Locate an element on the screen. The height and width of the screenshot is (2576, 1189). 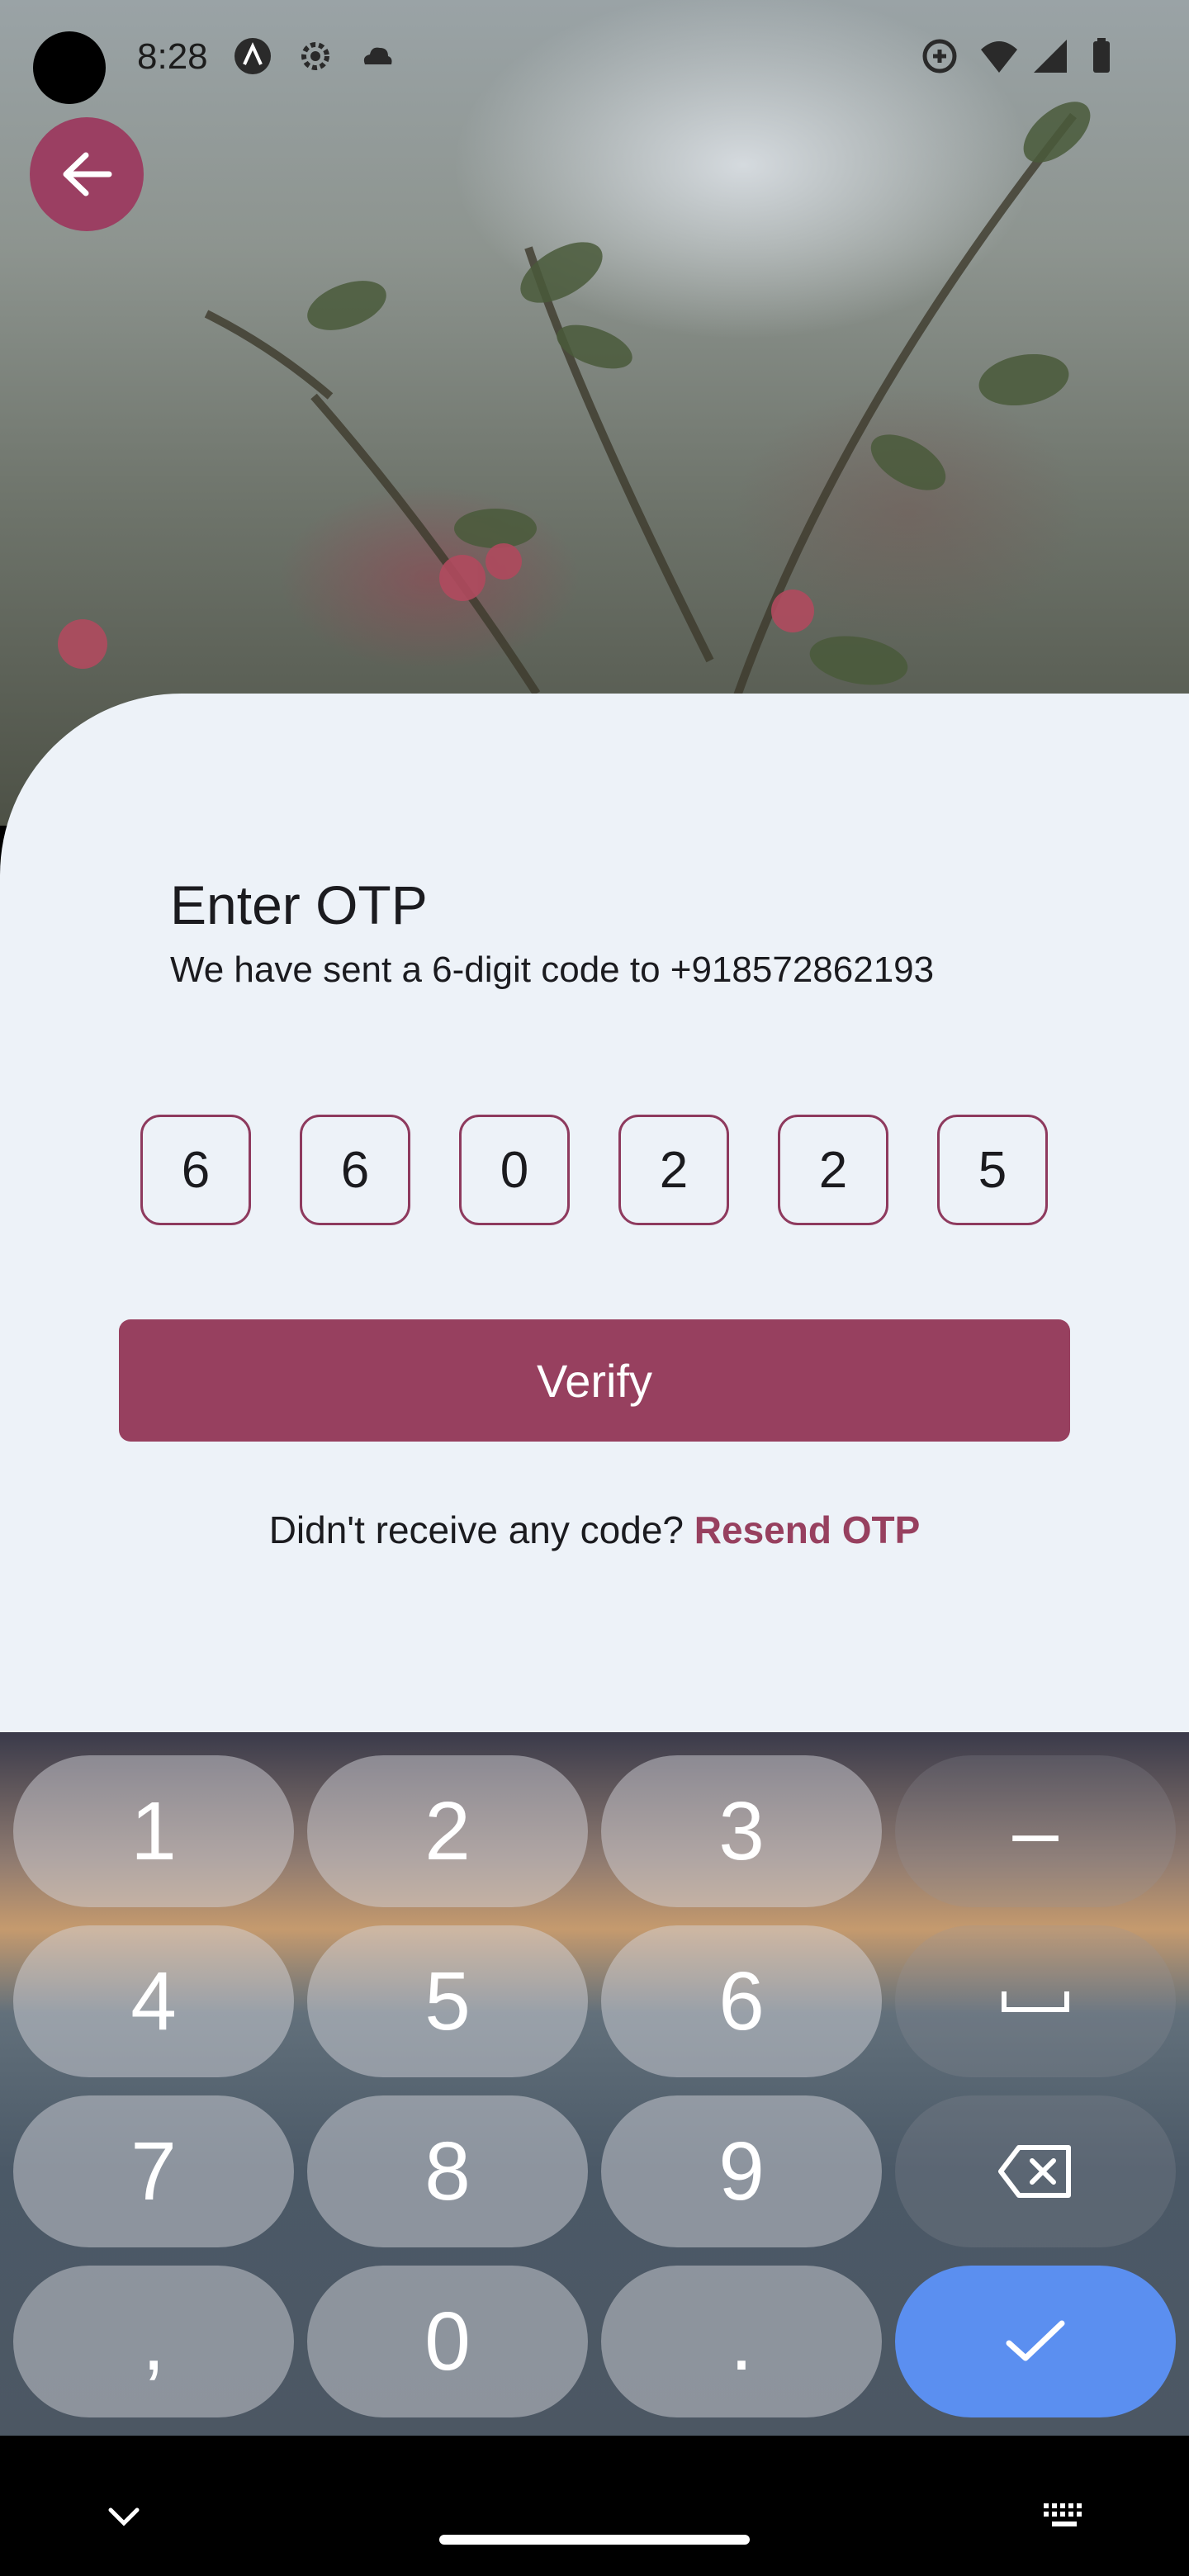
key-dash: – is located at coordinates (1035, 1831).